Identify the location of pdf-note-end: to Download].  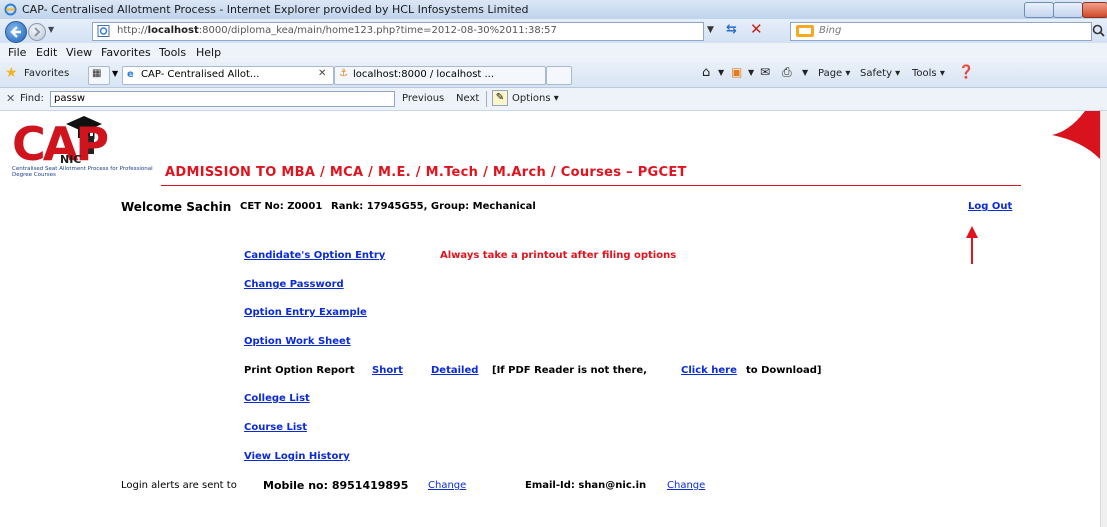
(784, 370).